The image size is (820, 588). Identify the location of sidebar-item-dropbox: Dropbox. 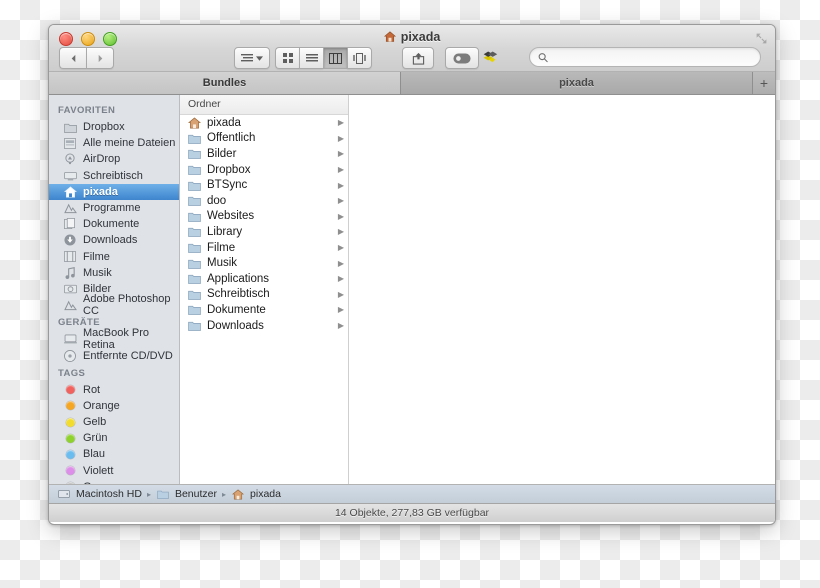
(114, 127).